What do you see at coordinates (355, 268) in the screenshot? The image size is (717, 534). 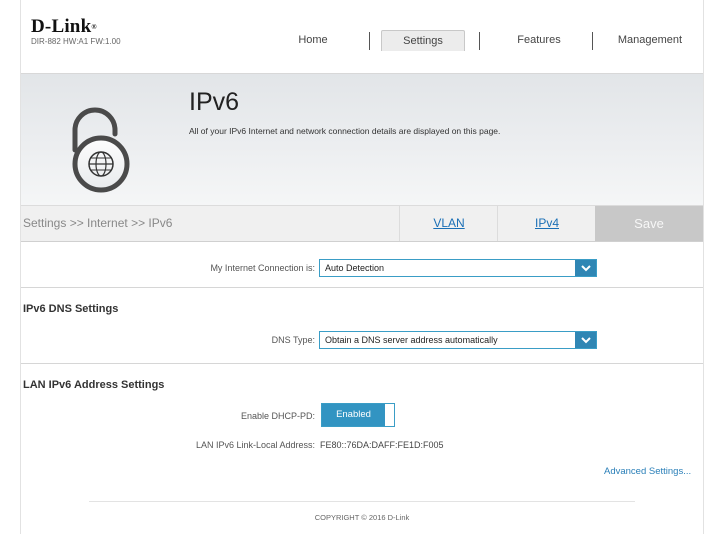 I see `connection-type-value: Auto Detection` at bounding box center [355, 268].